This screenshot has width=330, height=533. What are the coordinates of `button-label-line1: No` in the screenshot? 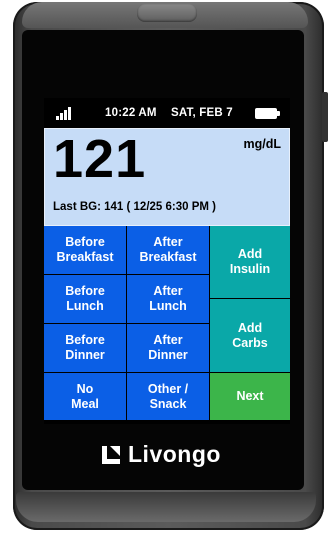 It's located at (85, 388).